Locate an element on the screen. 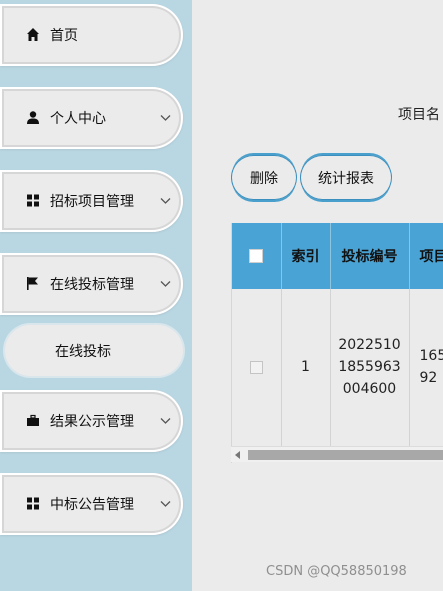 The height and width of the screenshot is (591, 443). statistics-report-button: 统计报表 is located at coordinates (346, 177).